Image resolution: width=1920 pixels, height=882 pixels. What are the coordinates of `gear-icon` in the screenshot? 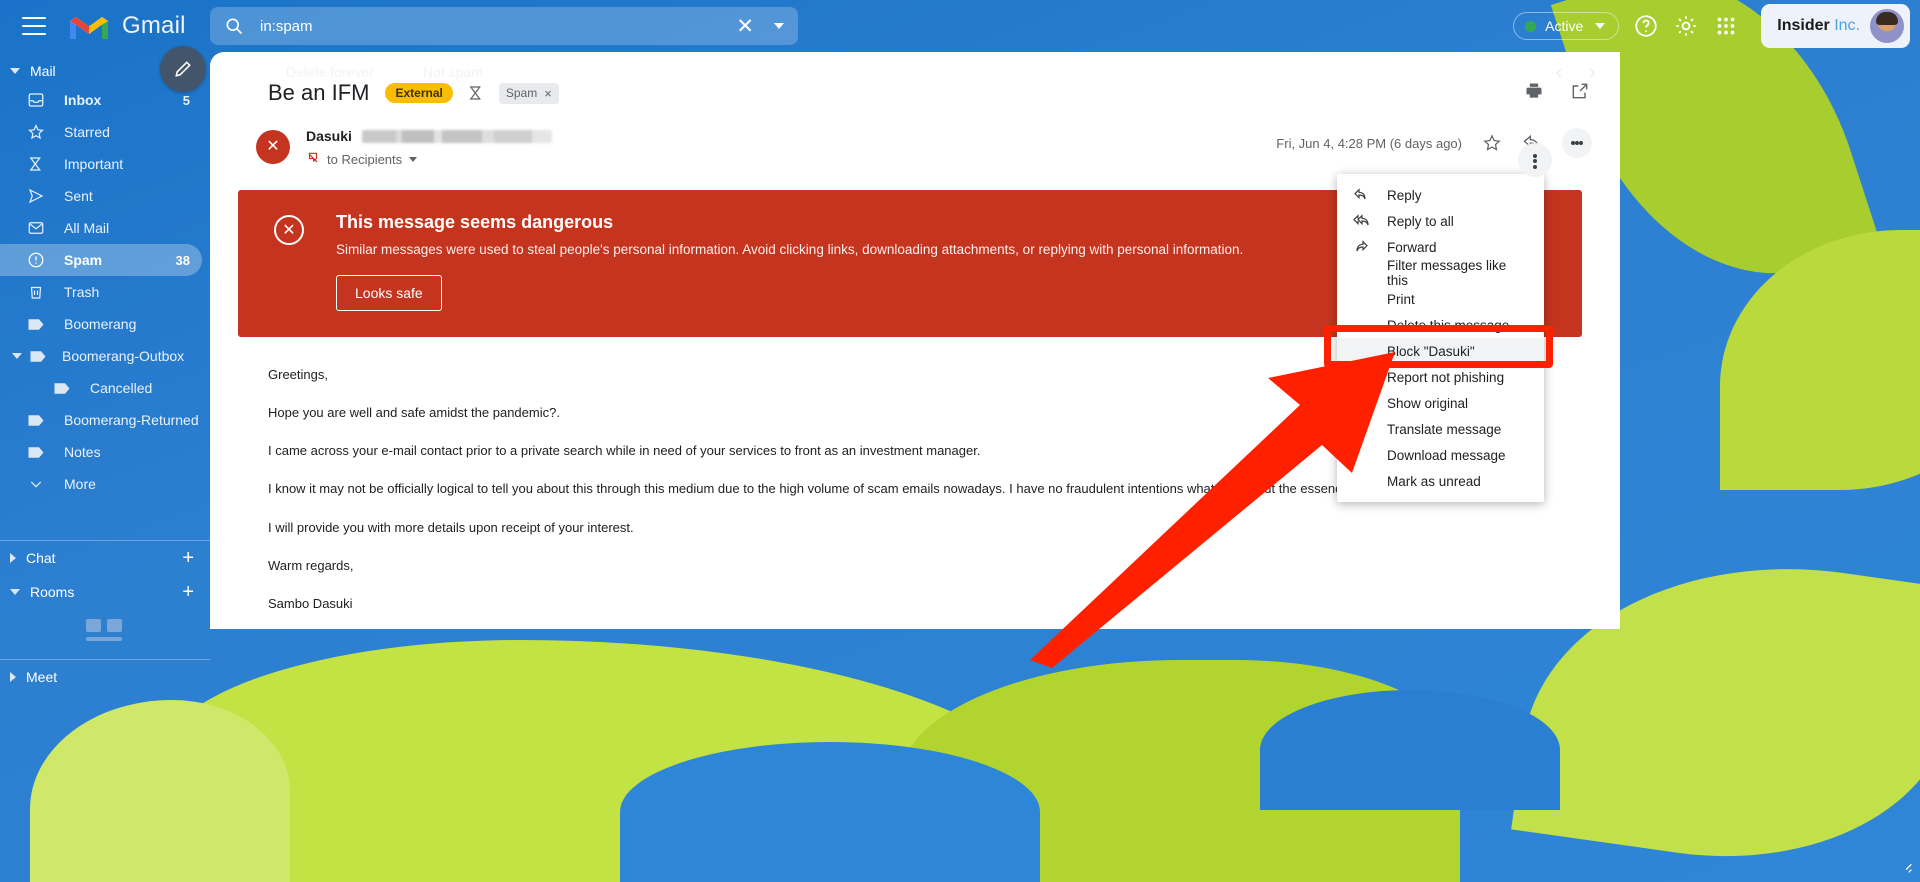 It's located at (1686, 26).